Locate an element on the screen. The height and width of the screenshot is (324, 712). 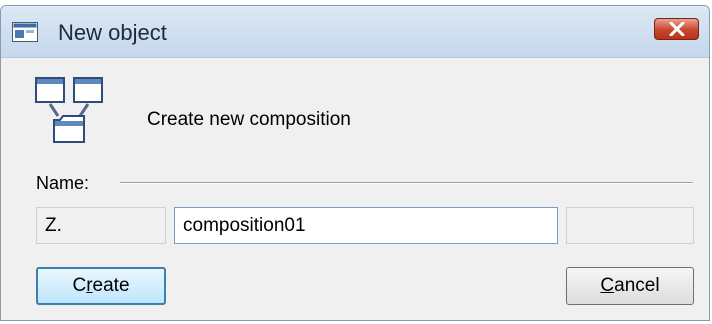
cancel-label-post: ancel is located at coordinates (637, 285).